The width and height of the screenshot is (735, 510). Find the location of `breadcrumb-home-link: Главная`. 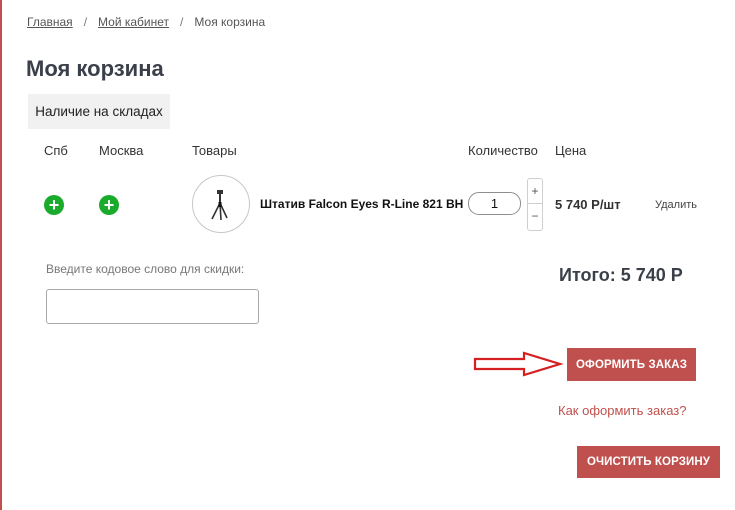

breadcrumb-home-link: Главная is located at coordinates (50, 22).